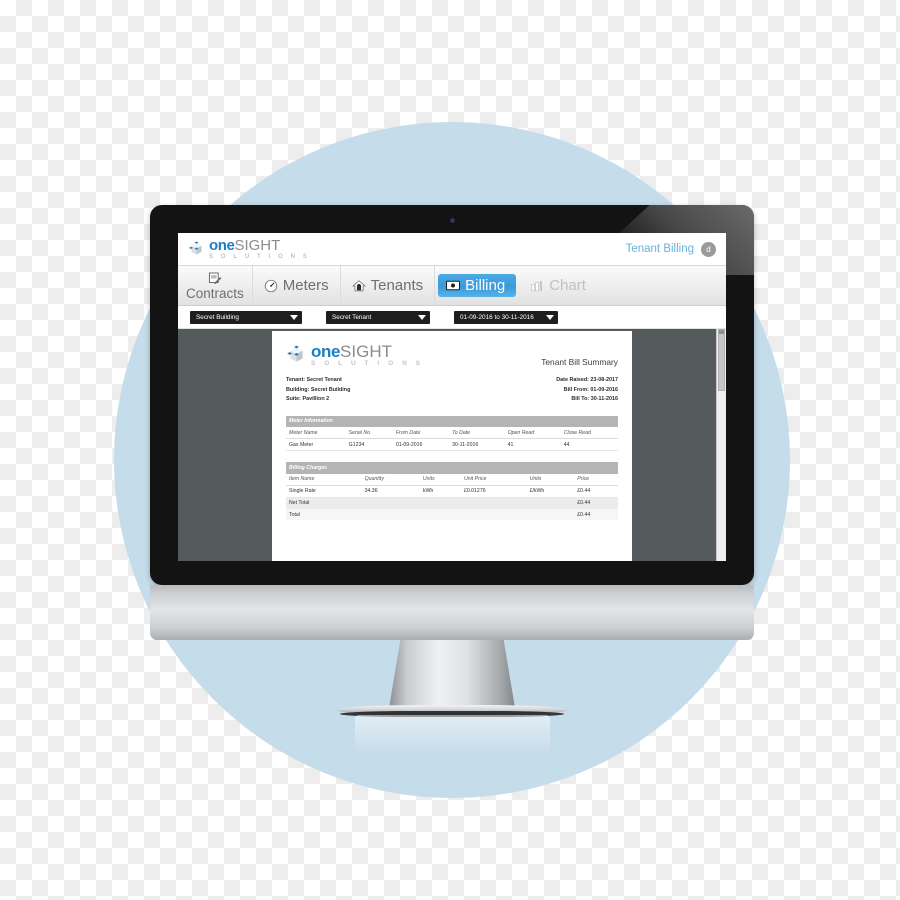  Describe the element at coordinates (369, 433) in the screenshot. I see `meter-col-serial: Serial No` at that location.